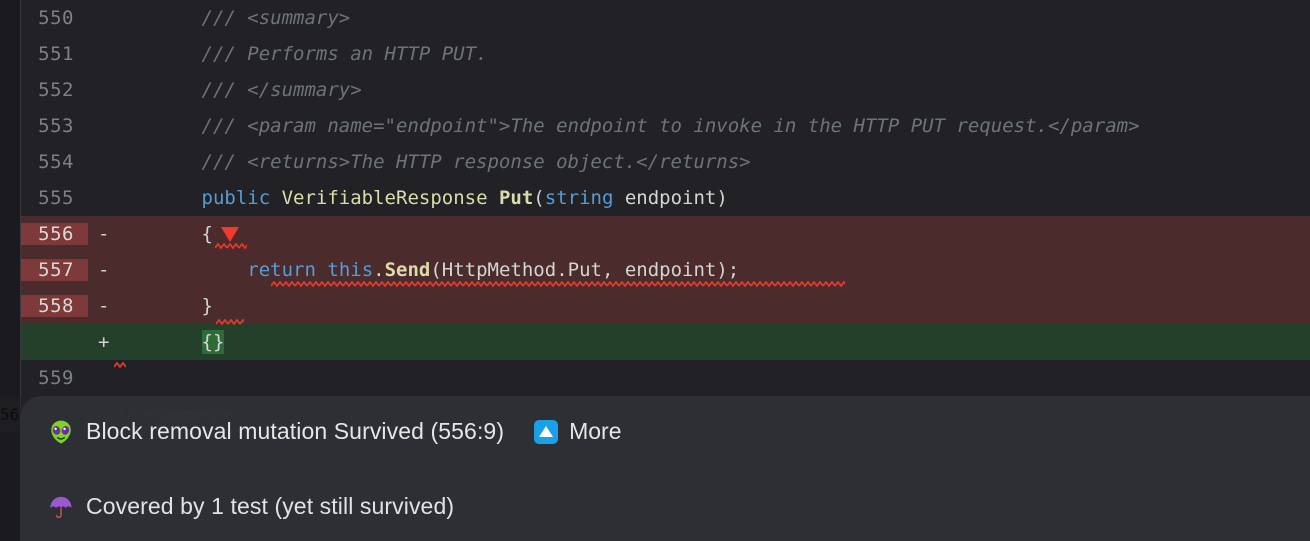  What do you see at coordinates (230, 18) in the screenshot?
I see `comment-token: /// <summary>` at bounding box center [230, 18].